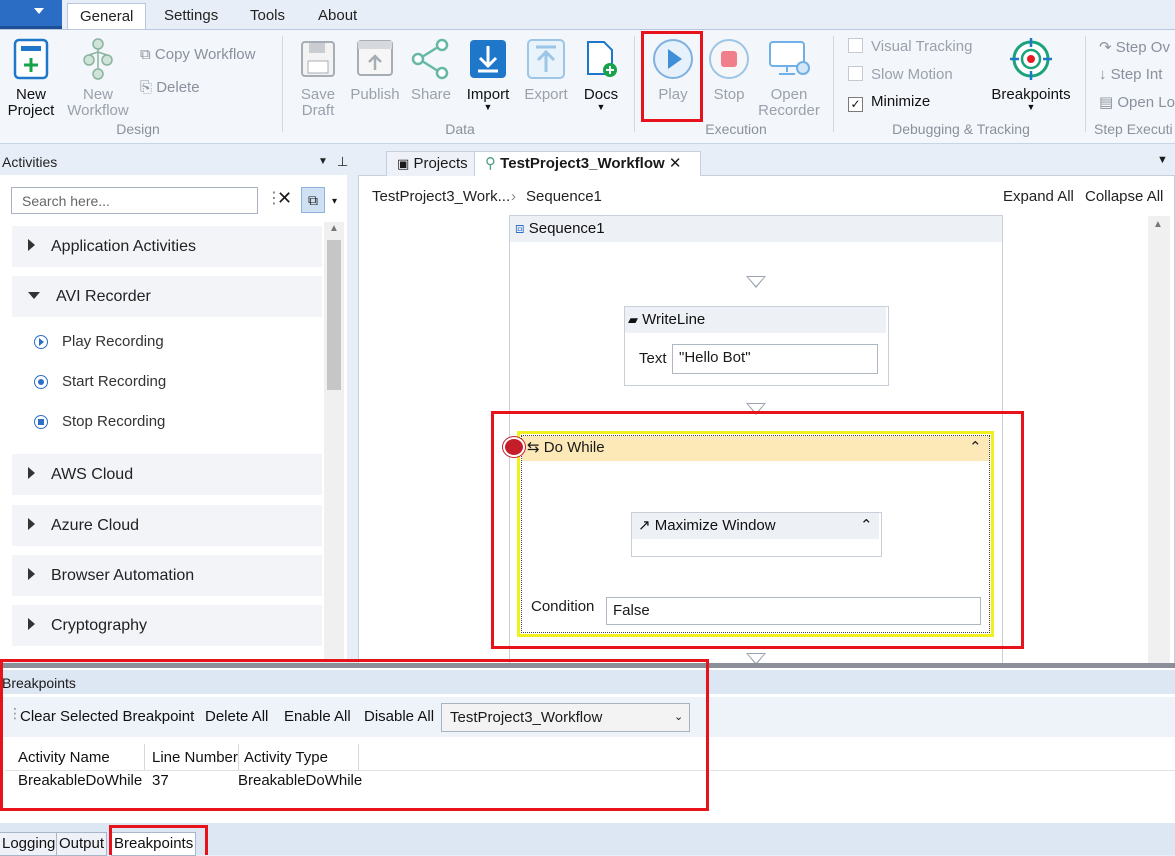  What do you see at coordinates (889, 102) in the screenshot?
I see `minimize-checkbox: ✓ Minimize` at bounding box center [889, 102].